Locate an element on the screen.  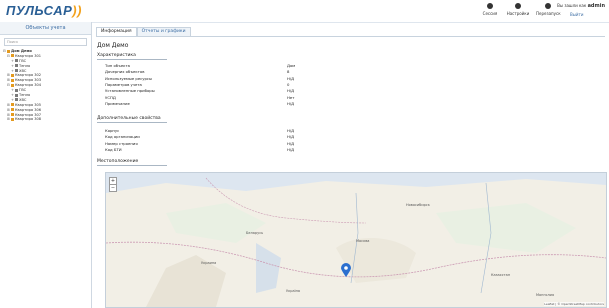
map-label-kazakhstan: Казахстан is located at coordinates (501, 275).